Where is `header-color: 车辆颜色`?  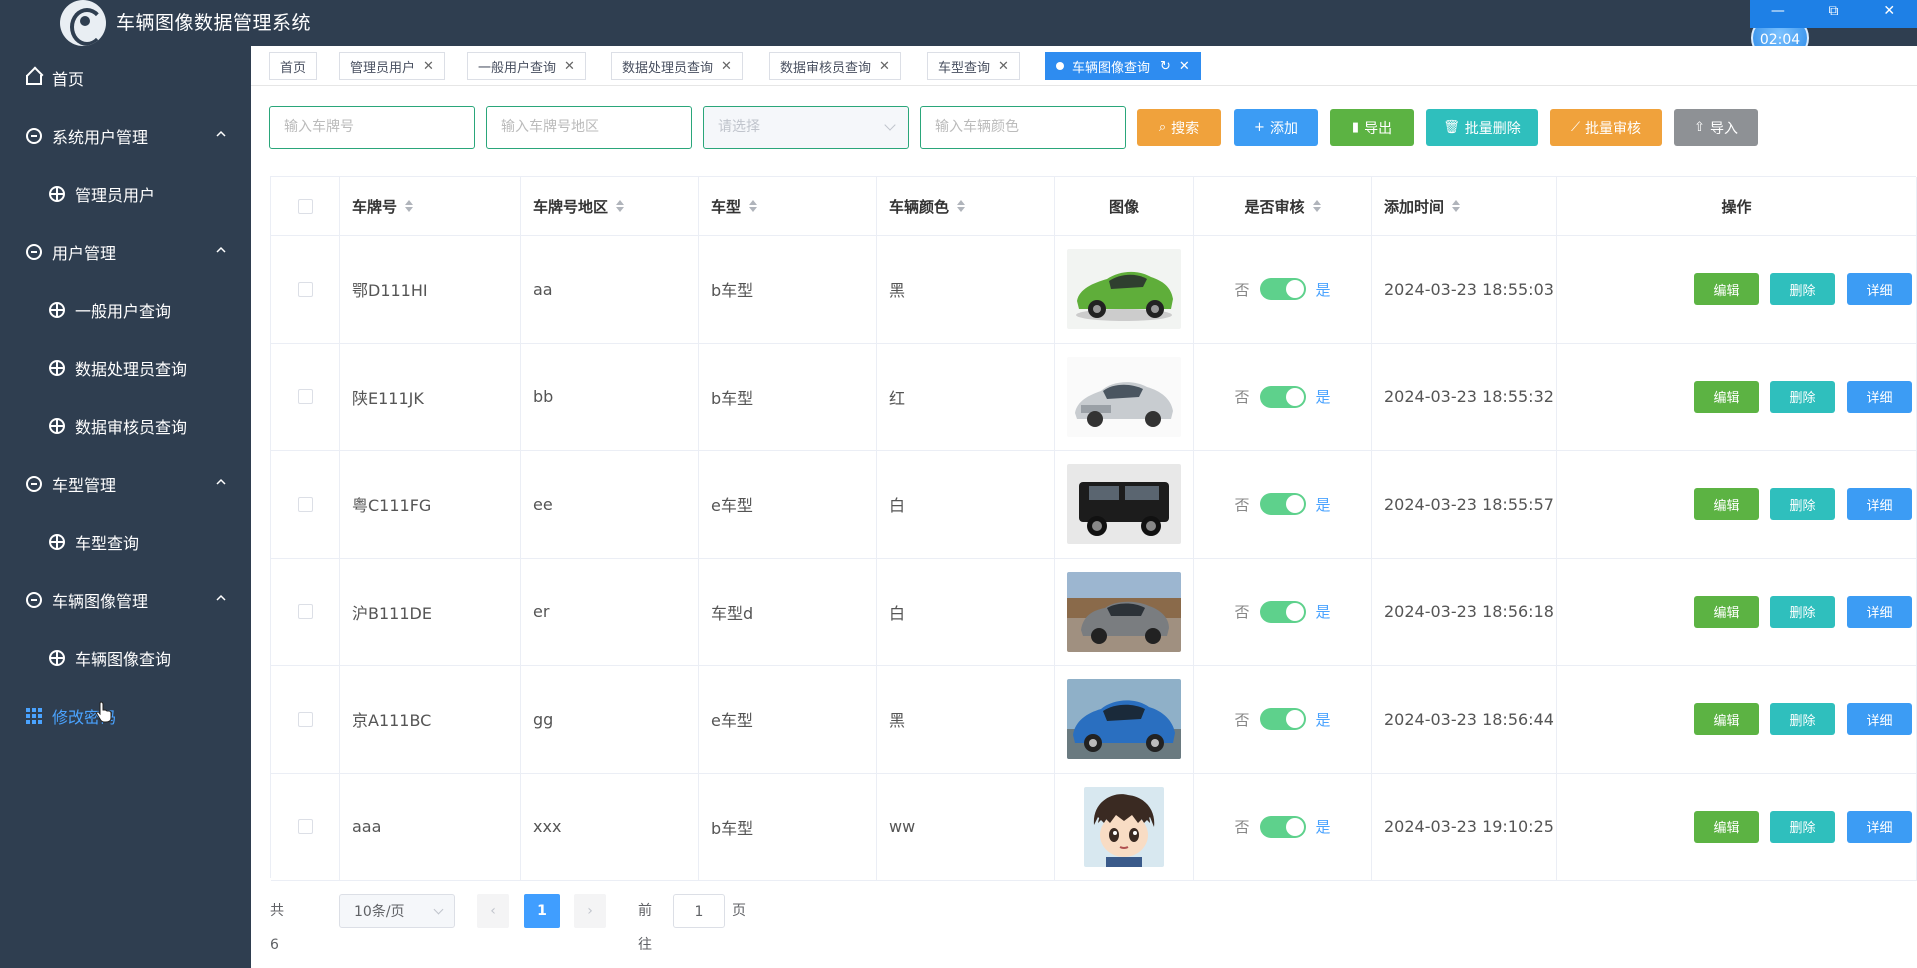 header-color: 车辆颜色 is located at coordinates (966, 206).